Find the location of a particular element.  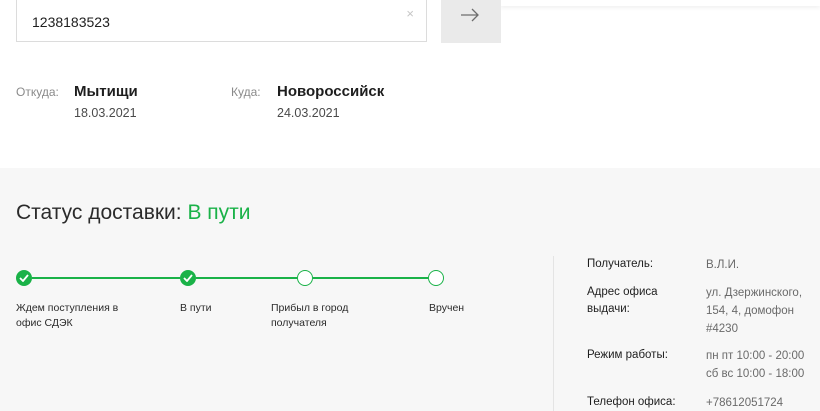

to-city: Новороссийск is located at coordinates (331, 91).